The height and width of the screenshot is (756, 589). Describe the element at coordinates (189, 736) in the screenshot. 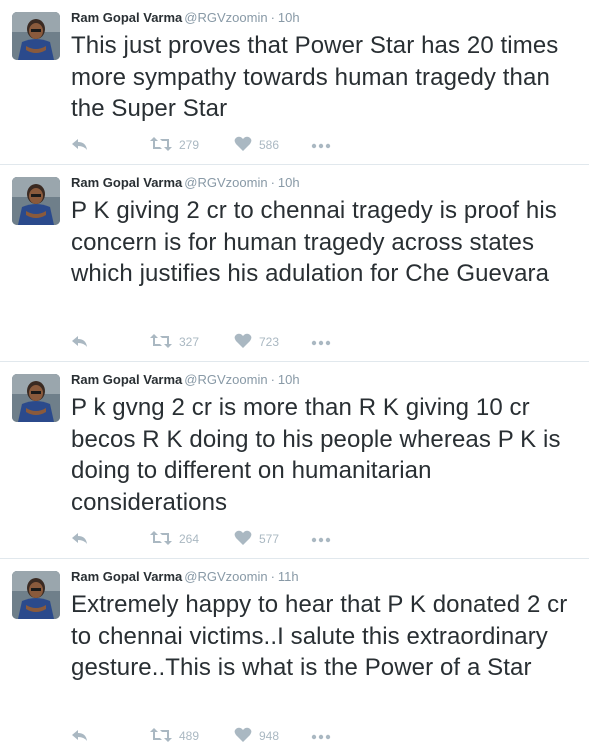

I see `retweet-count: 489` at that location.